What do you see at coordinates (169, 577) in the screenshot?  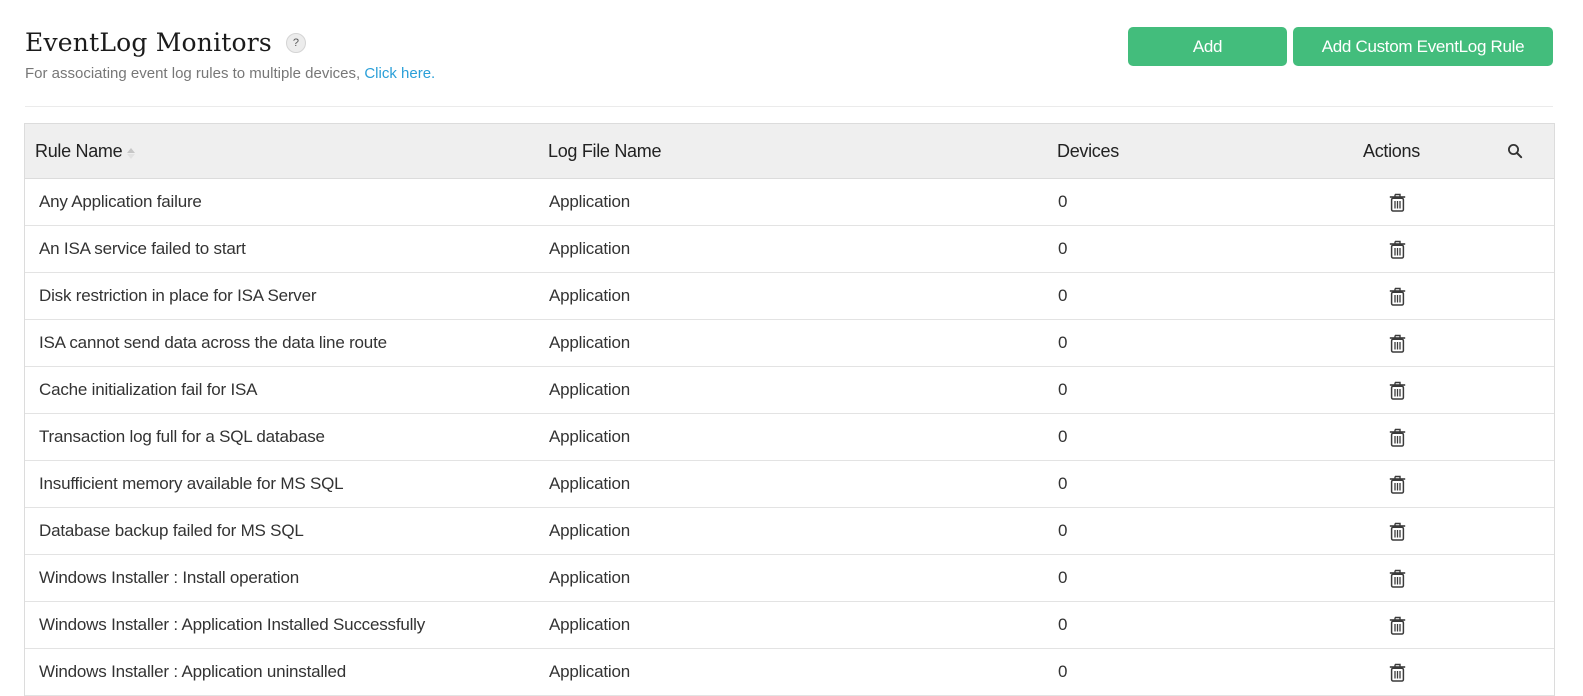 I see `rule-name-cell: Windows Installer : Install operation` at bounding box center [169, 577].